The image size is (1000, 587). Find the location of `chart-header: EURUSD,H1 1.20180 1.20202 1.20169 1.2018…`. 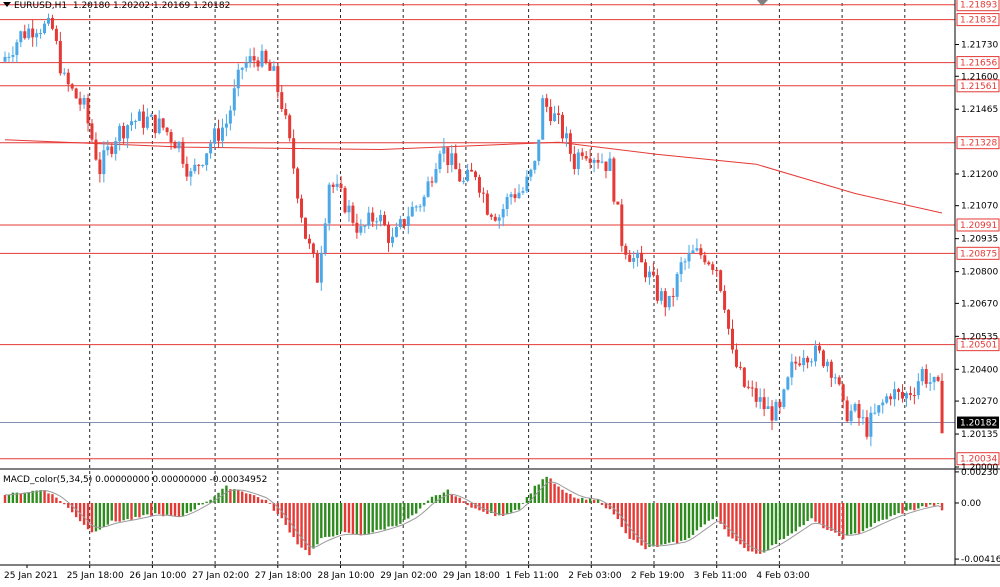

chart-header: EURUSD,H1 1.20180 1.20202 1.20169 1.2018… is located at coordinates (116, 6).